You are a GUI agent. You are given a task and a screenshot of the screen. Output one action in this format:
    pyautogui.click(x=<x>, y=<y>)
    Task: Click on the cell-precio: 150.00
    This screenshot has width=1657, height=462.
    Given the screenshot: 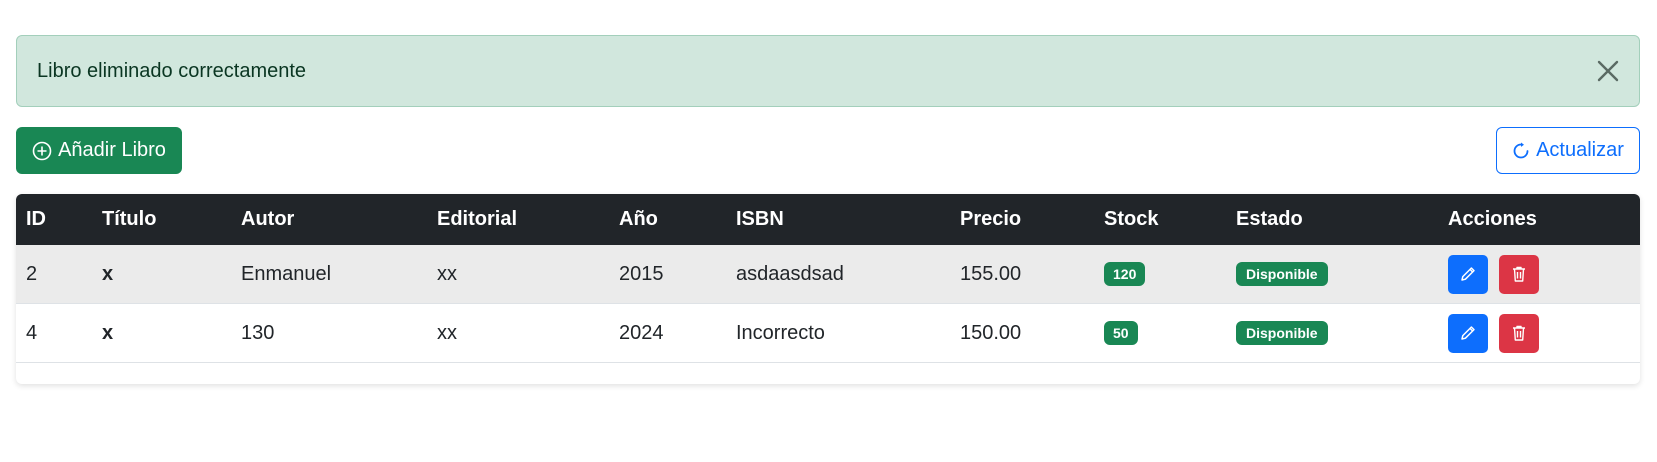 What is the action you would take?
    pyautogui.click(x=991, y=332)
    